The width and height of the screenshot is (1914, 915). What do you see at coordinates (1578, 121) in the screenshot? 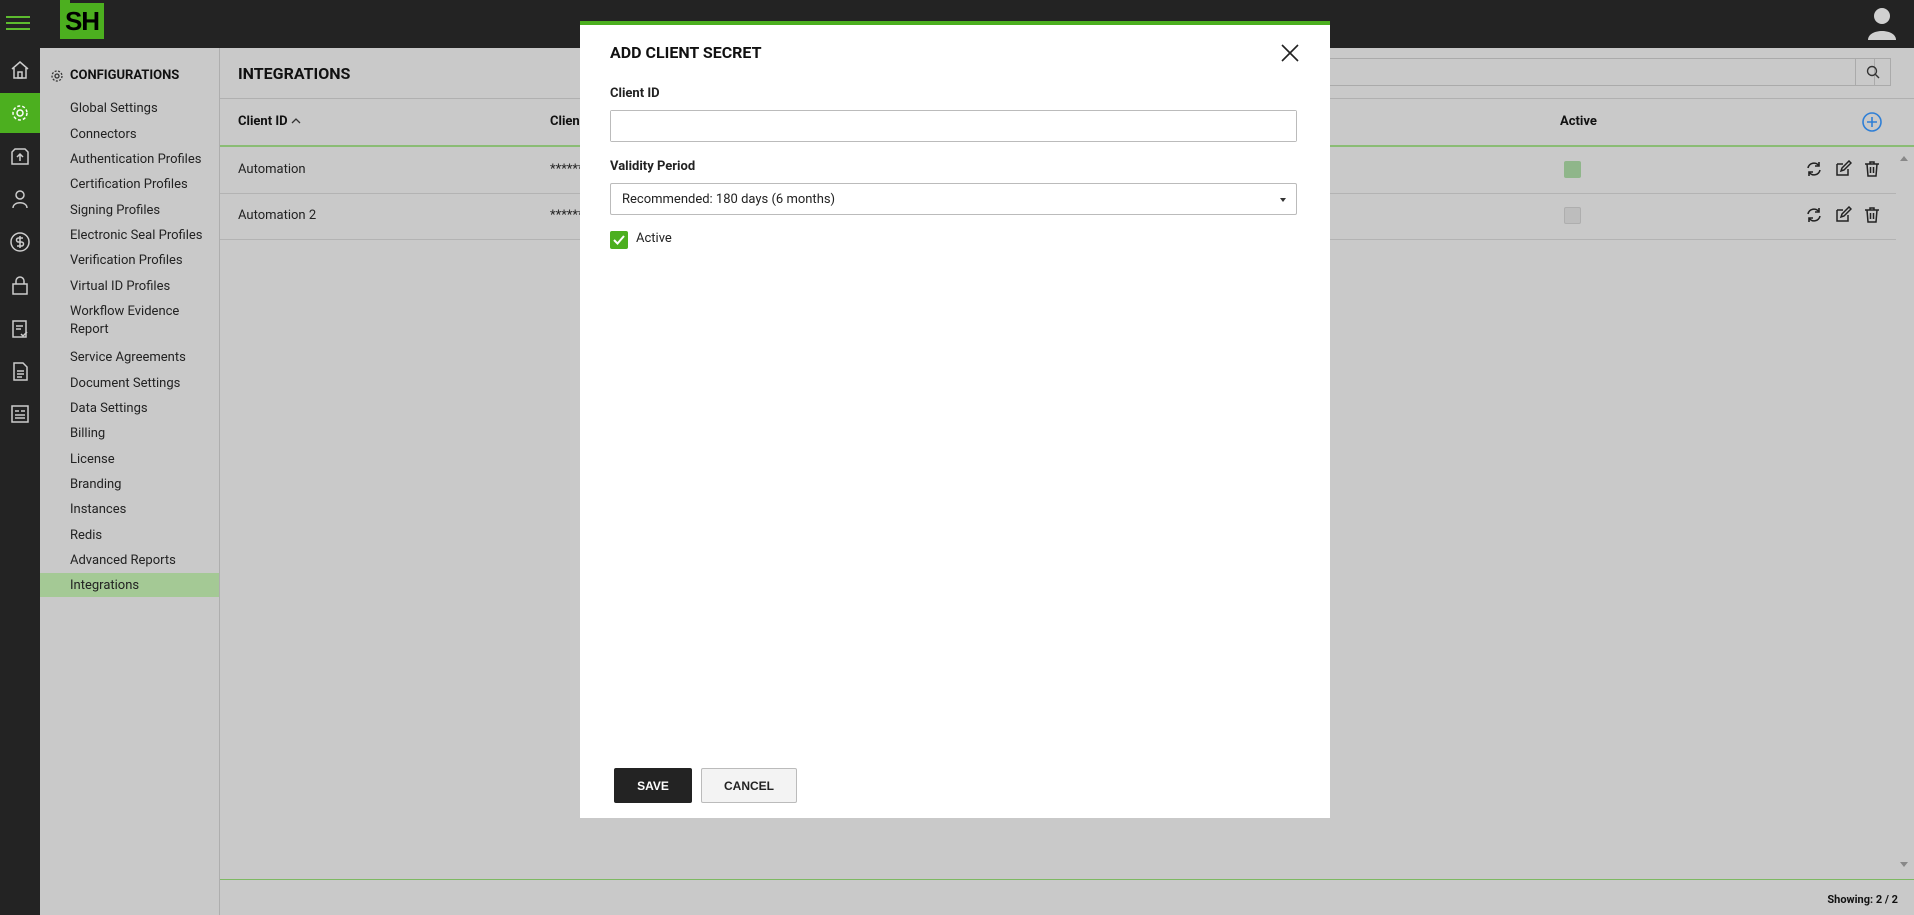
I see `column-header-active: Active` at bounding box center [1578, 121].